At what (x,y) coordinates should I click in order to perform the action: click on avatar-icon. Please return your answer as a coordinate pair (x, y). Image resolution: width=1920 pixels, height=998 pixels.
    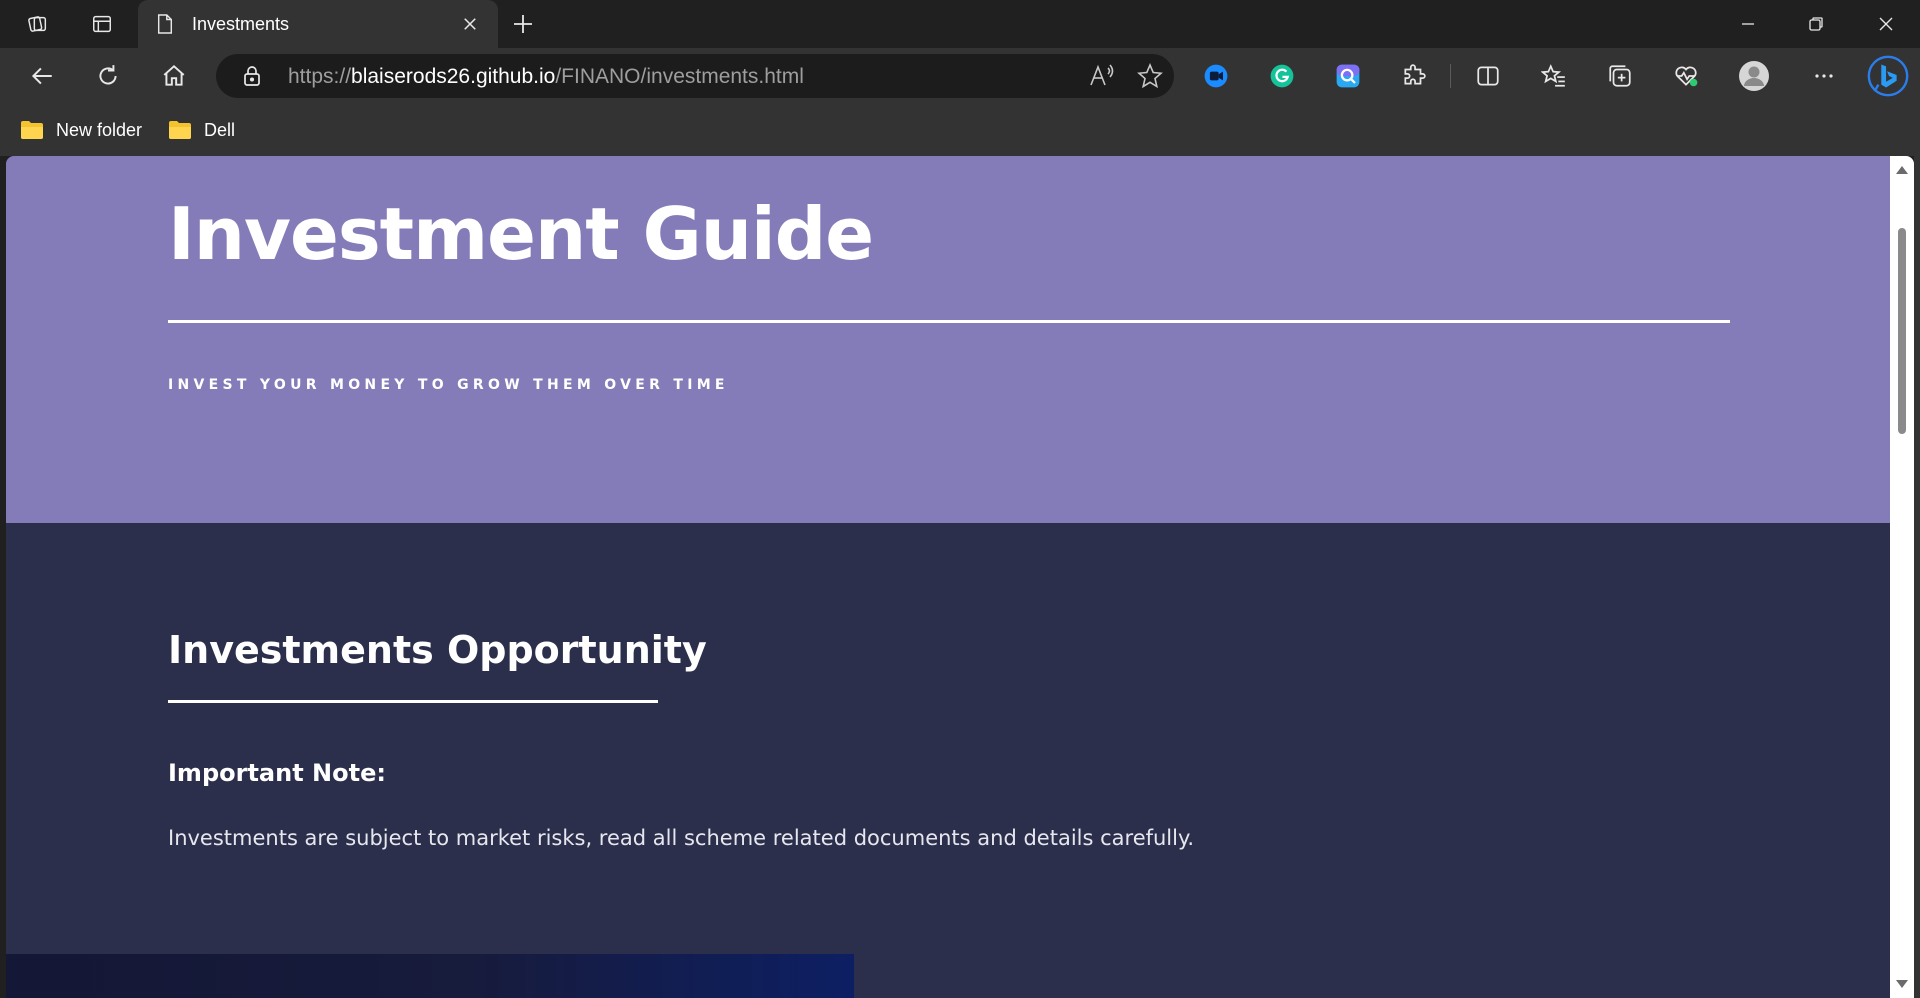
    Looking at the image, I should click on (1754, 76).